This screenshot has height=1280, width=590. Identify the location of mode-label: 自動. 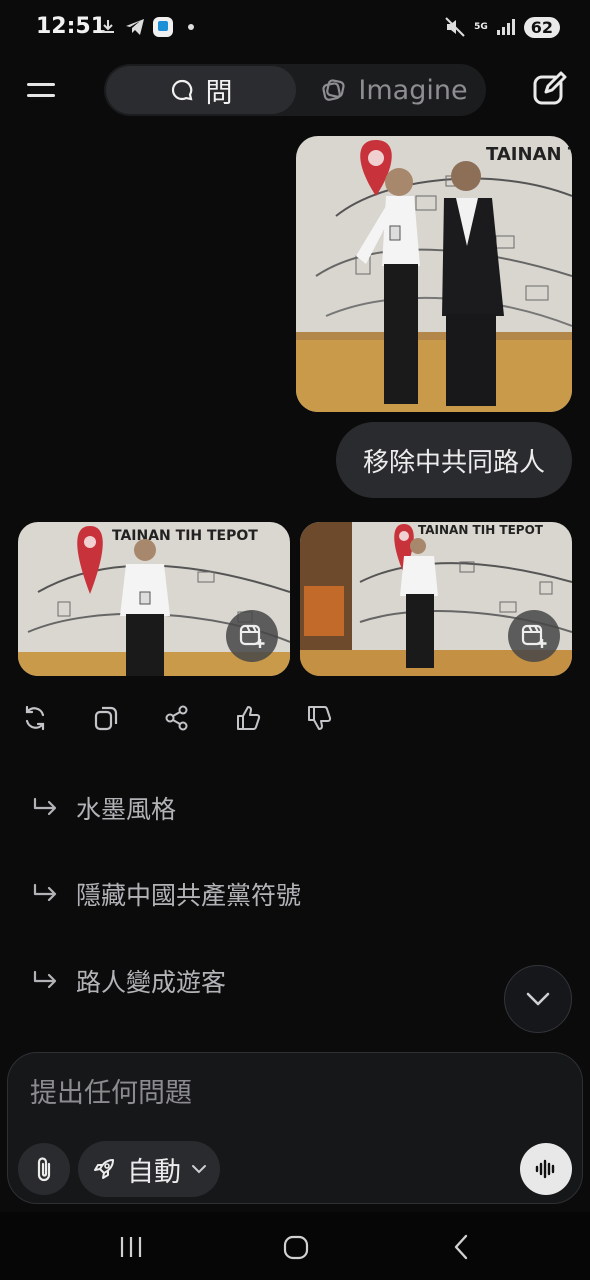
(154, 1172).